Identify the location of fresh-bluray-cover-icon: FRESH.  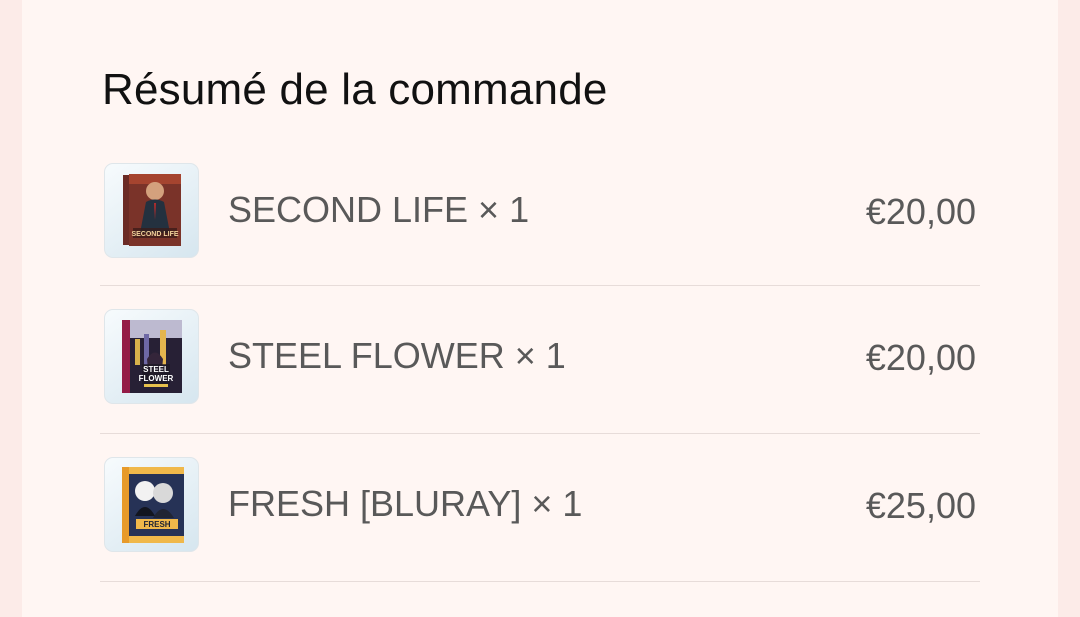
(153, 505).